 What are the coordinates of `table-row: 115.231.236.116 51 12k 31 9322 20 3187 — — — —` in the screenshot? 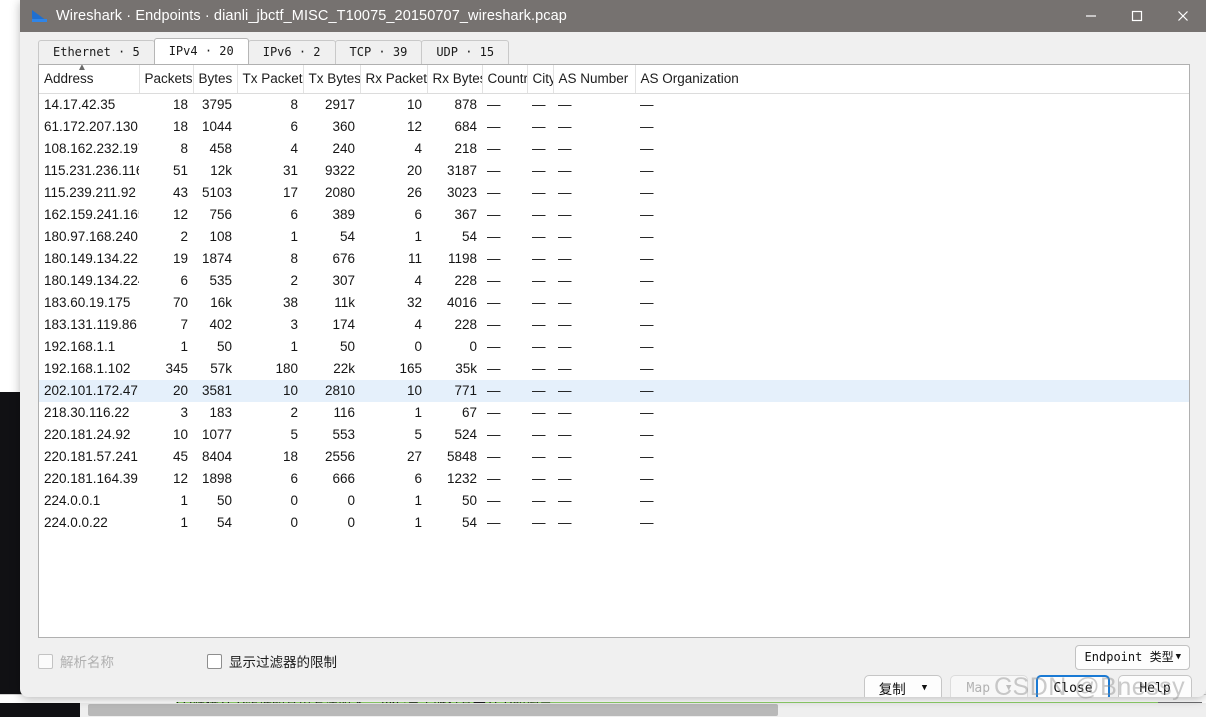 It's located at (614, 171).